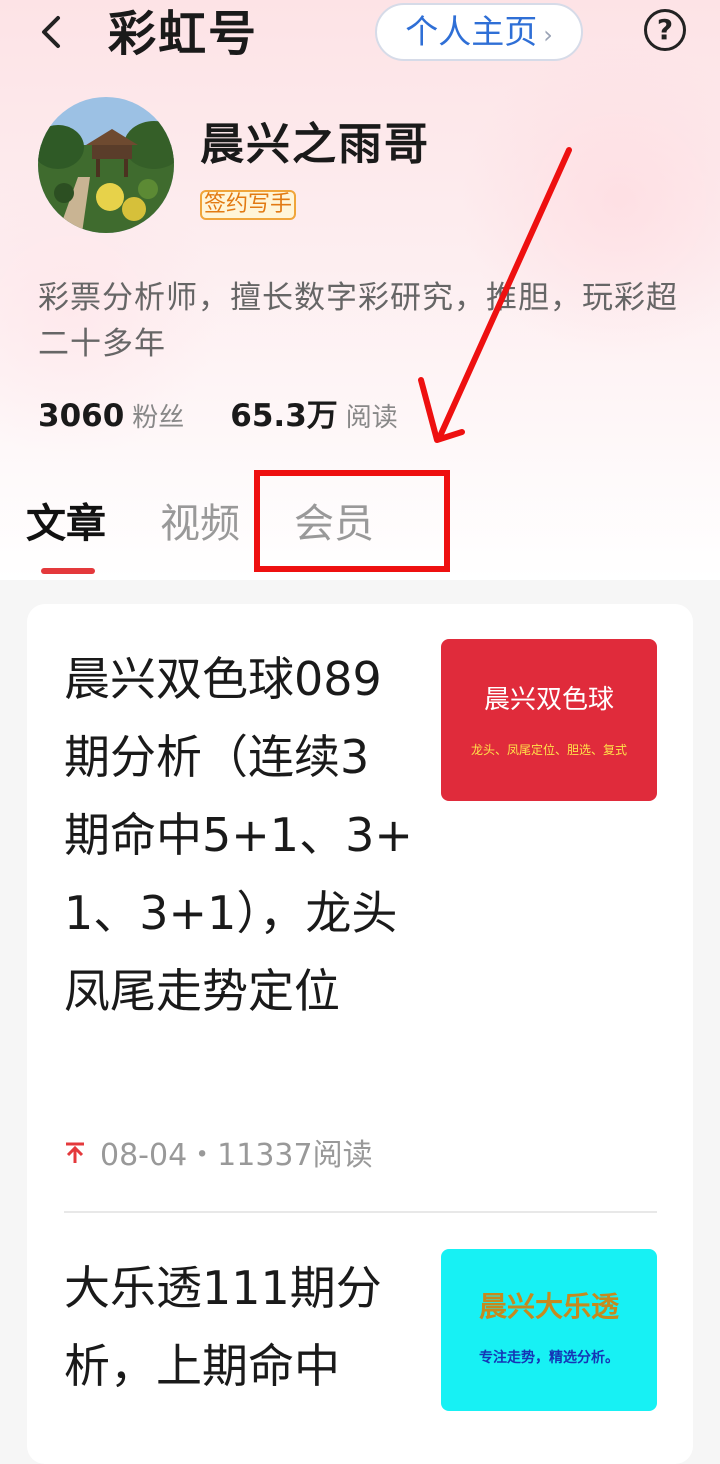  Describe the element at coordinates (548, 700) in the screenshot. I see `thumbnail-title: 晨兴双色球` at that location.